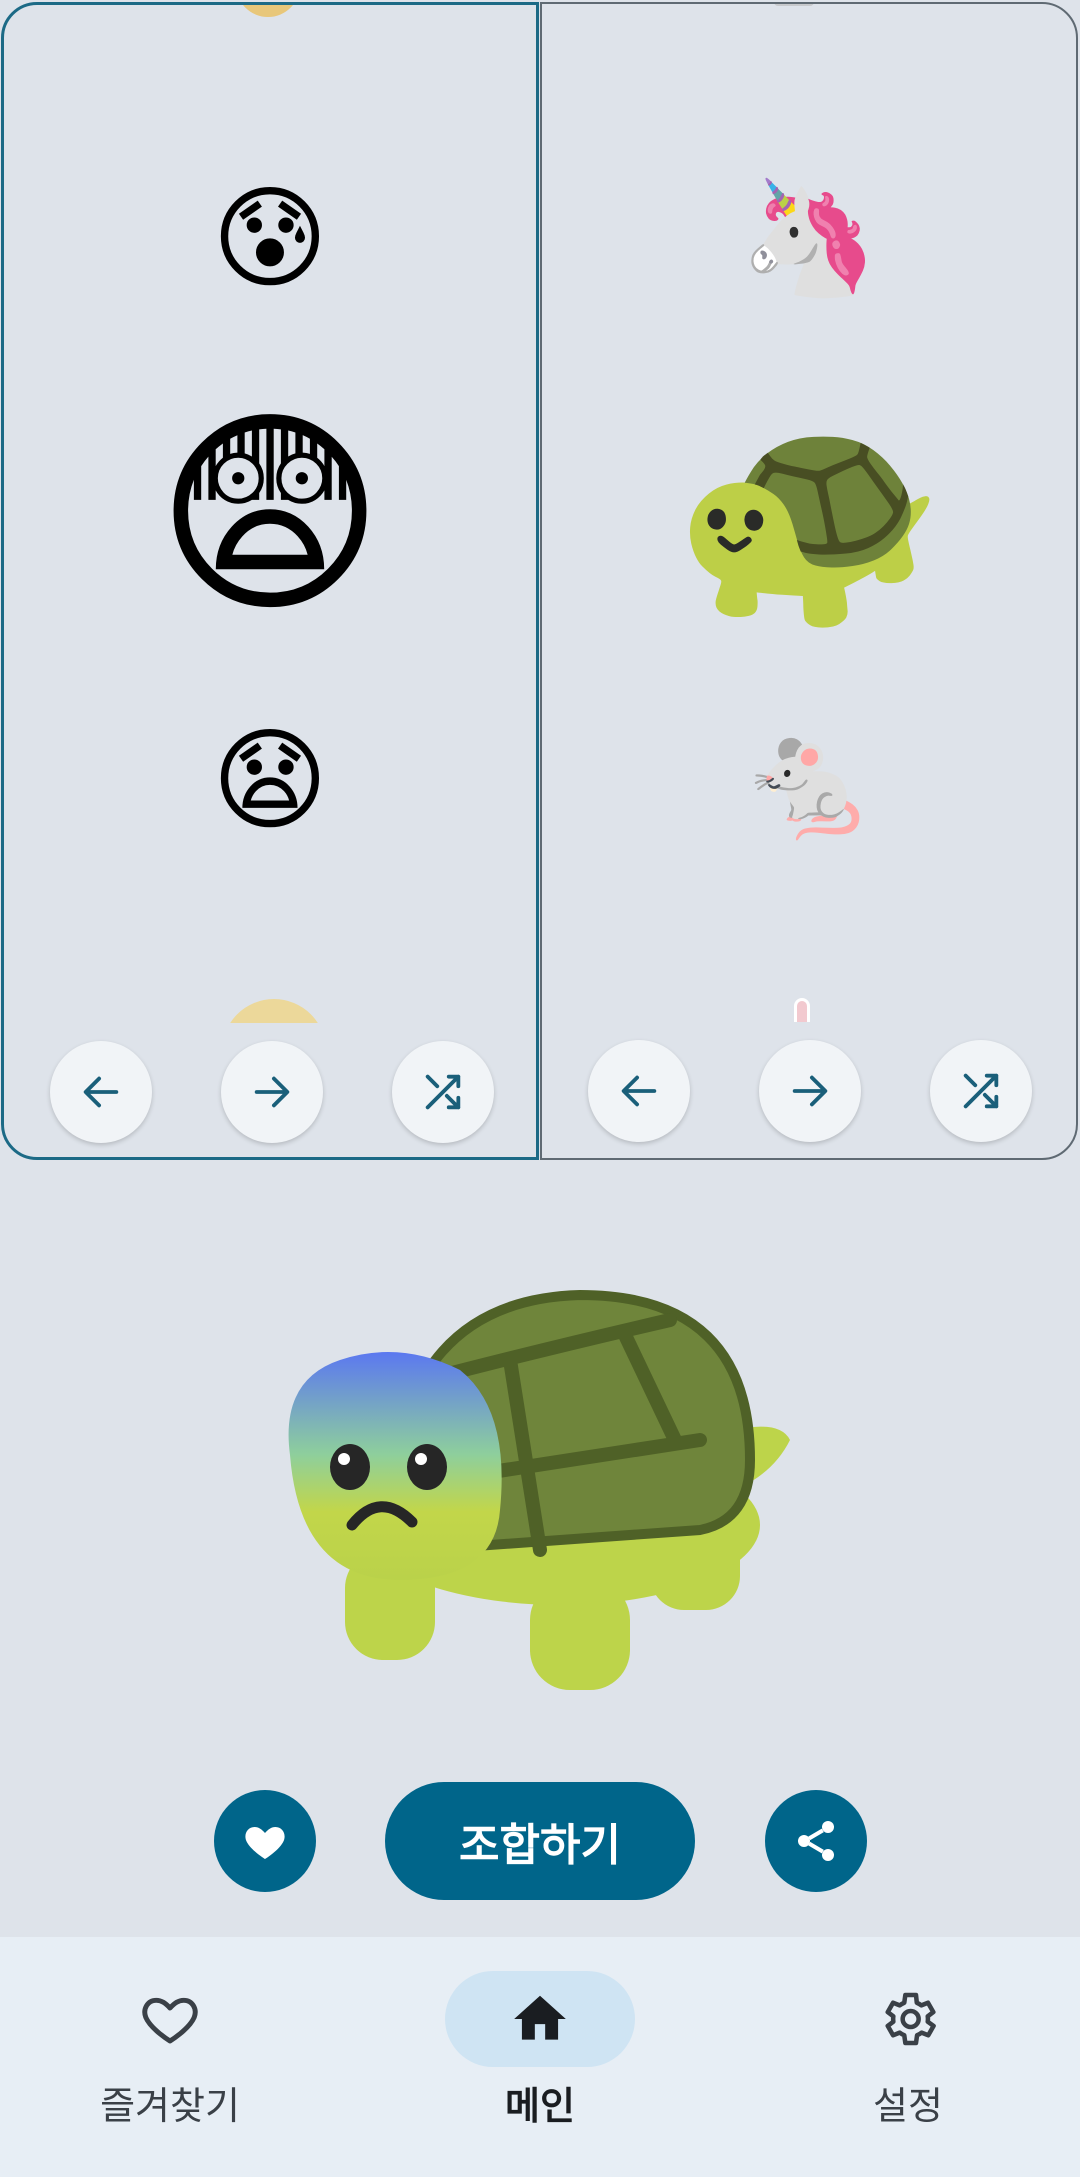 Image resolution: width=1080 pixels, height=2177 pixels. What do you see at coordinates (170, 2106) in the screenshot?
I see `nav-label-favorites: 즐겨찾기` at bounding box center [170, 2106].